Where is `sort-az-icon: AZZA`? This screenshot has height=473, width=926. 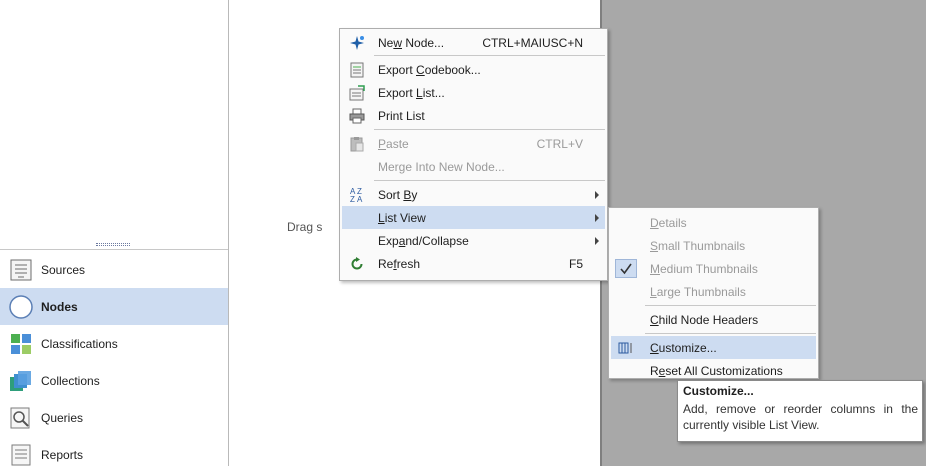 sort-az-icon: AZZA is located at coordinates (357, 195).